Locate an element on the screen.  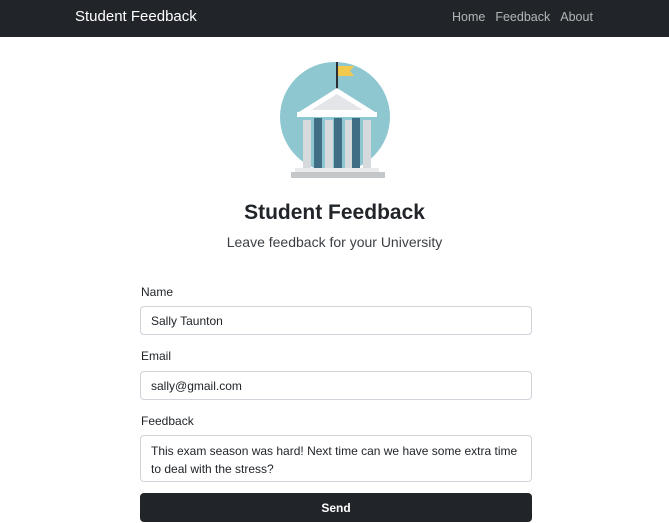
send-button: Send is located at coordinates (336, 507).